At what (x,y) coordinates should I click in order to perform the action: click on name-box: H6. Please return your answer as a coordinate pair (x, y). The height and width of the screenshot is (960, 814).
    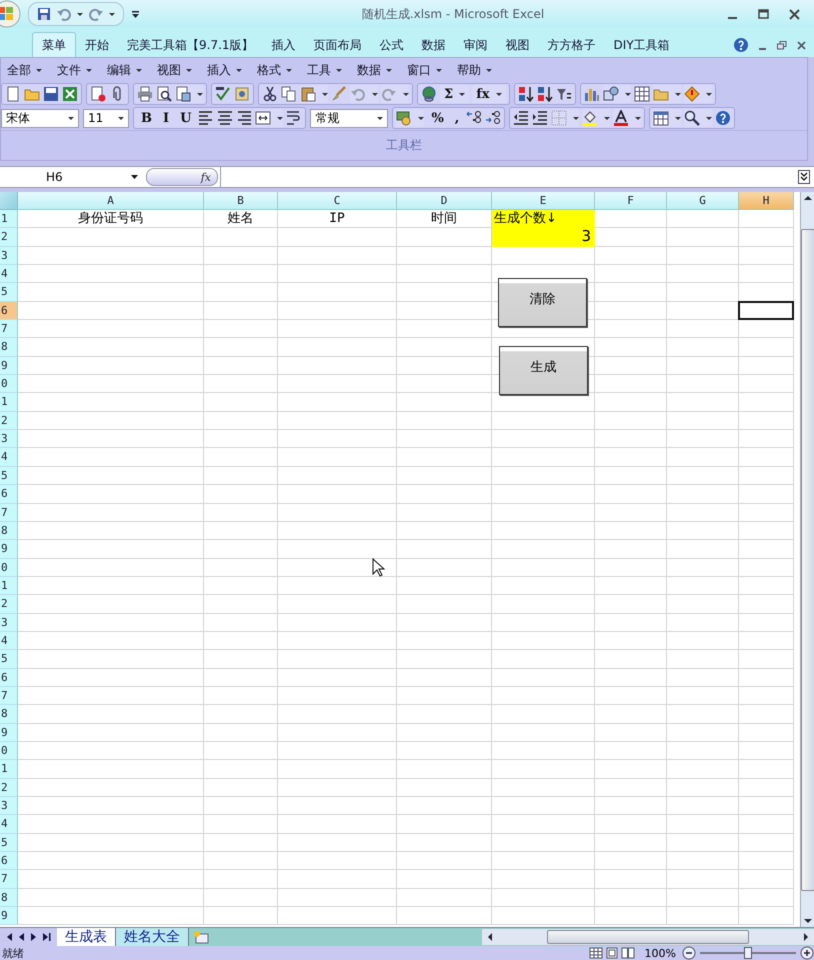
    Looking at the image, I should click on (71, 177).